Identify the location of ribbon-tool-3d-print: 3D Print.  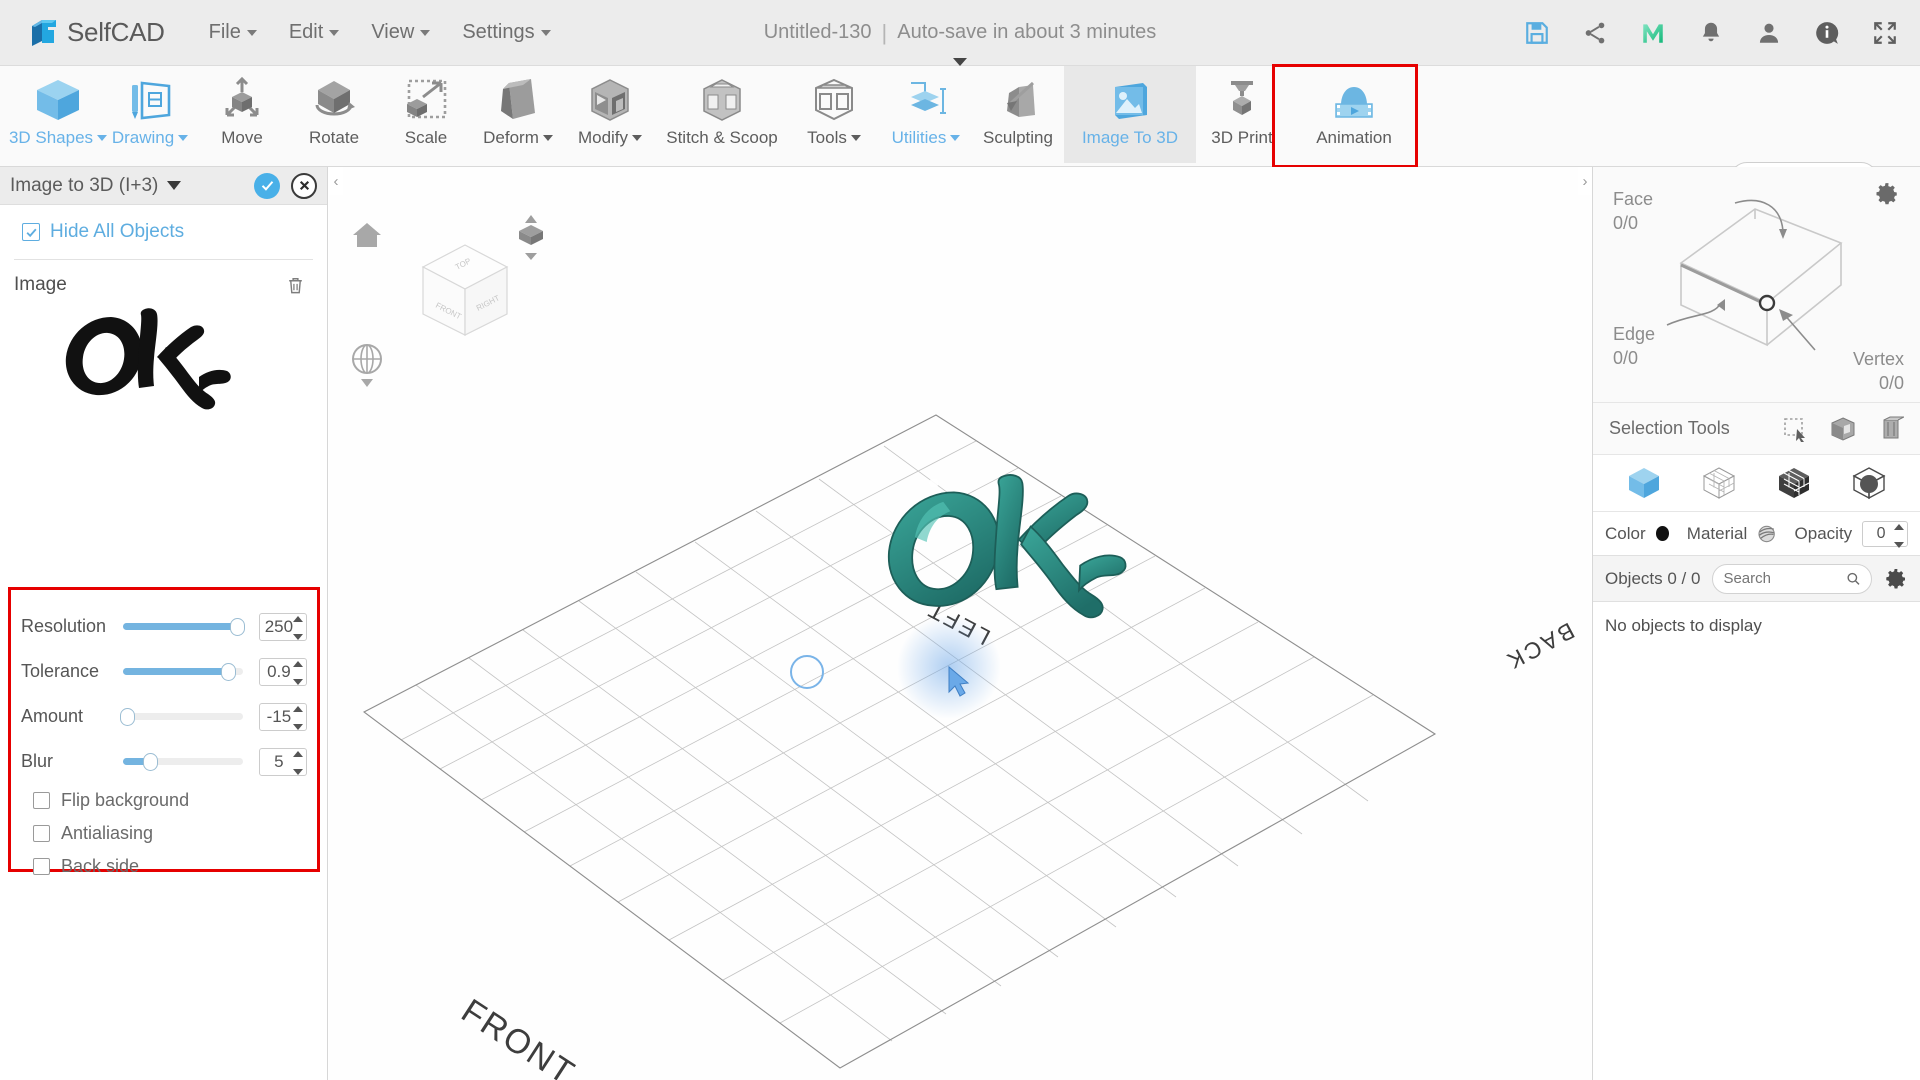
(1242, 114).